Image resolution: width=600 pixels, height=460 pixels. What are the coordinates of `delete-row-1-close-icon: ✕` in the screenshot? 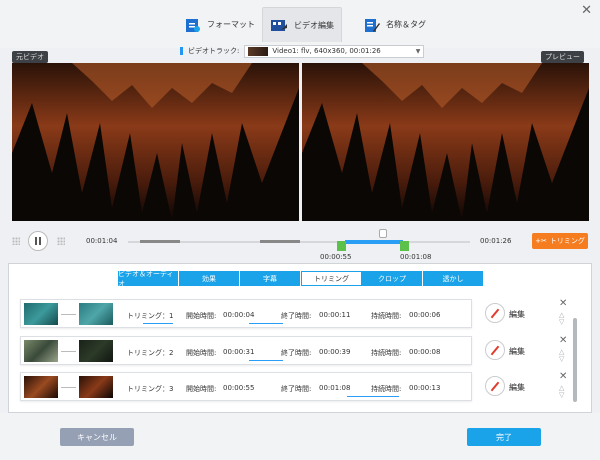 It's located at (563, 303).